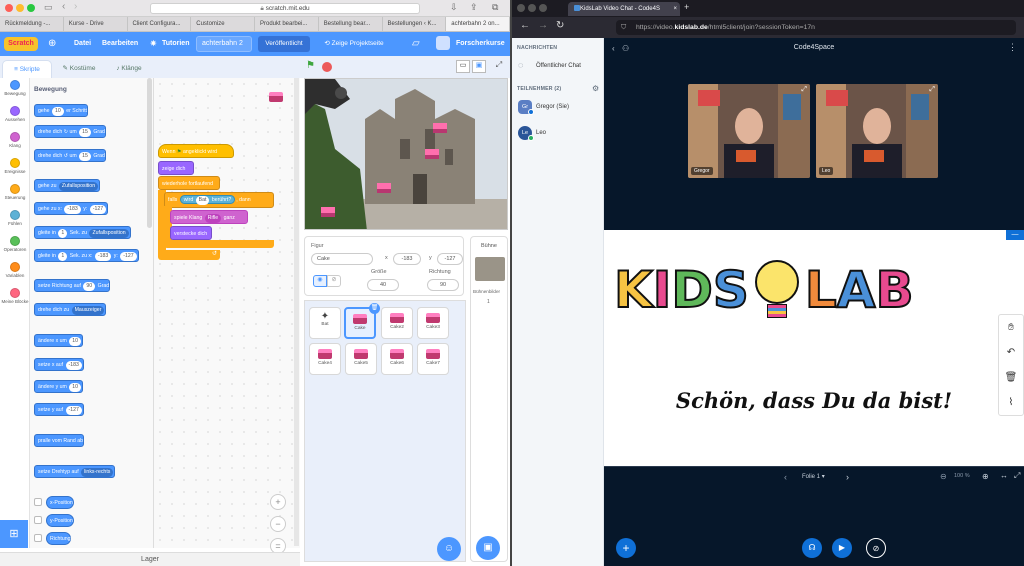  What do you see at coordinates (489, 399) in the screenshot?
I see `stage-target-panel: Bühne Bühnenbilder 1` at bounding box center [489, 399].